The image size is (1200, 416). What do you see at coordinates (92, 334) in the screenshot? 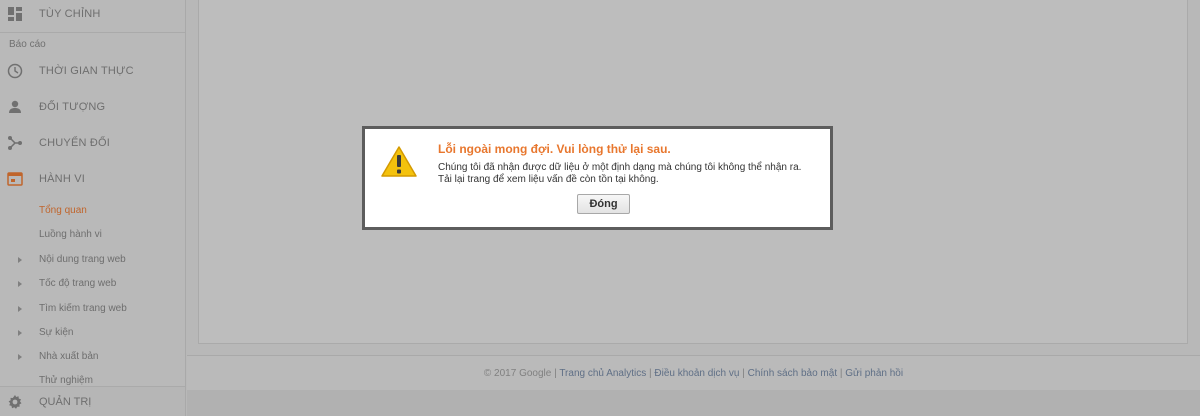
I see `sidebar-subitem-events: Sự kiện` at bounding box center [92, 334].